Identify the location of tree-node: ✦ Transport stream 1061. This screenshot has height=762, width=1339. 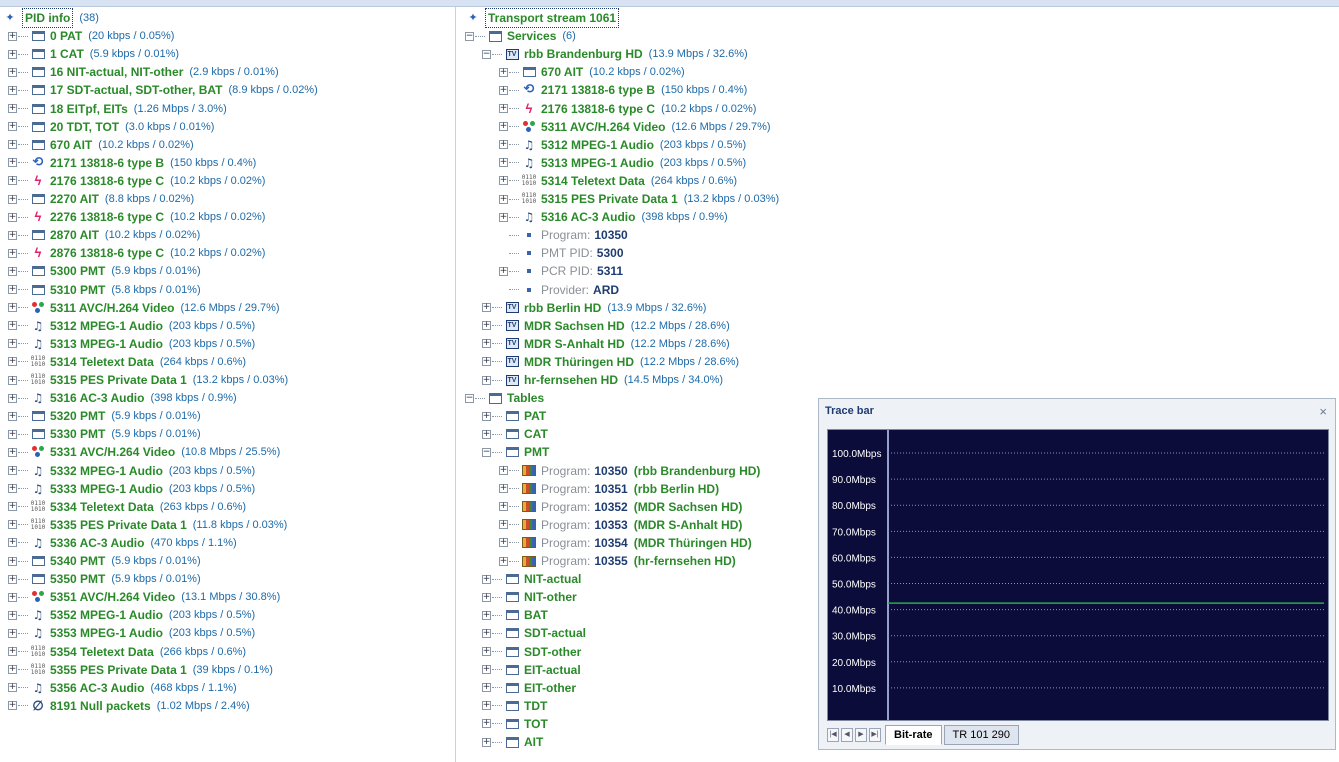
(545, 18).